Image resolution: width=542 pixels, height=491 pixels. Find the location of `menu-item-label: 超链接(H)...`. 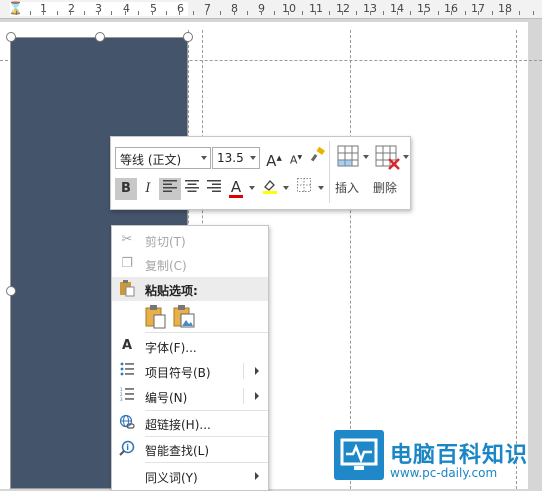

menu-item-label: 超链接(H)... is located at coordinates (178, 425).